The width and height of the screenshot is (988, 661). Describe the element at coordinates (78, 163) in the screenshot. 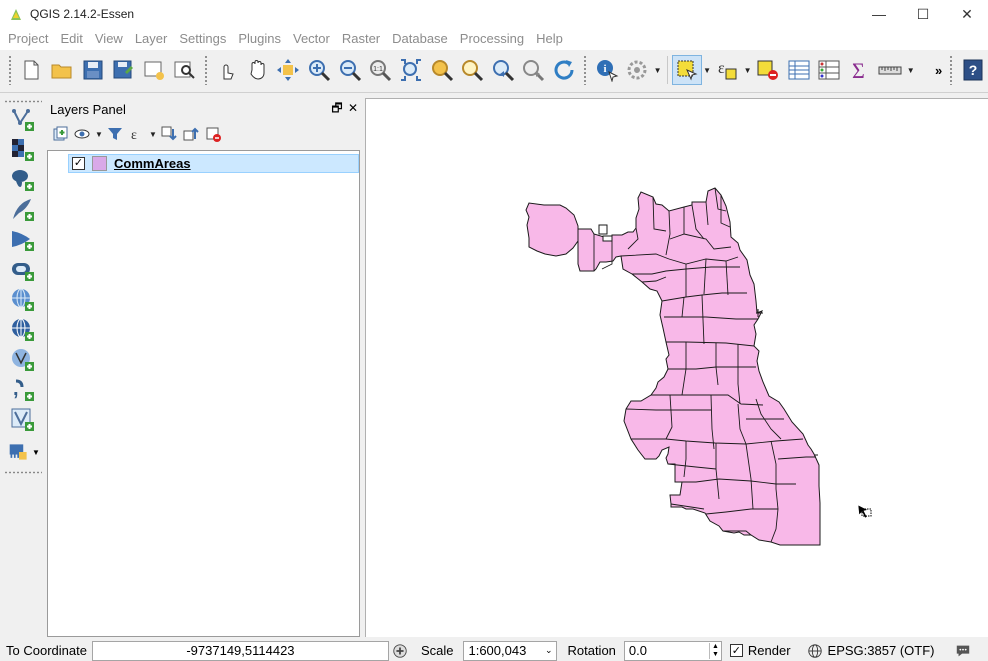

I see `layer-visibility-checkbox: ✓` at that location.